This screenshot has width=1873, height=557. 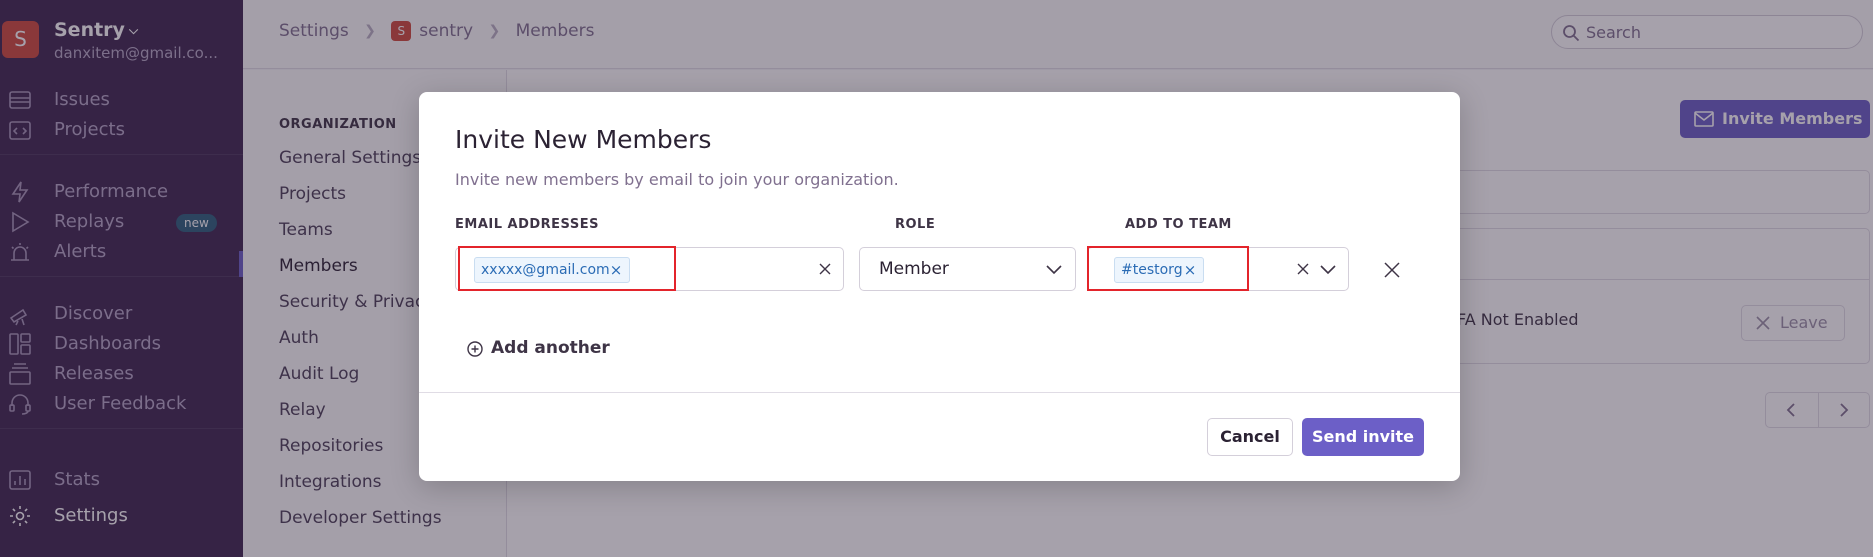 What do you see at coordinates (1392, 270) in the screenshot?
I see `remove-row-icon` at bounding box center [1392, 270].